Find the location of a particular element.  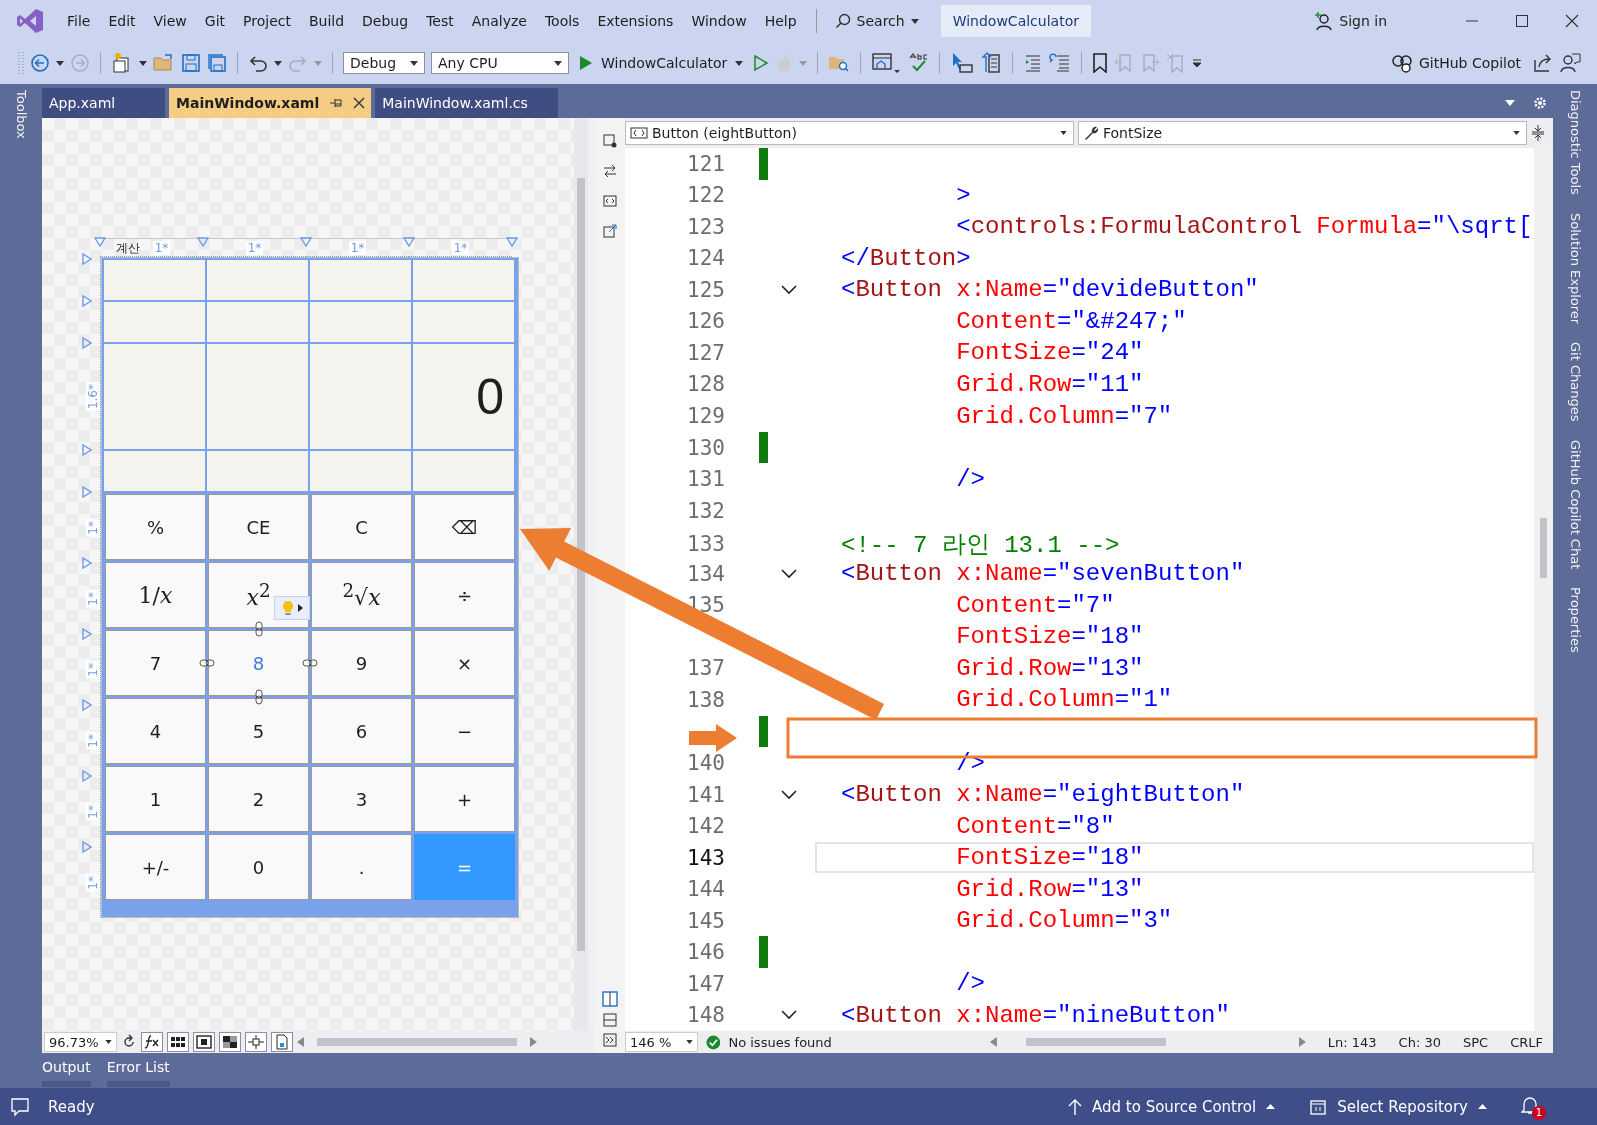

calculator-key: $^{2}$√x is located at coordinates (361, 595).